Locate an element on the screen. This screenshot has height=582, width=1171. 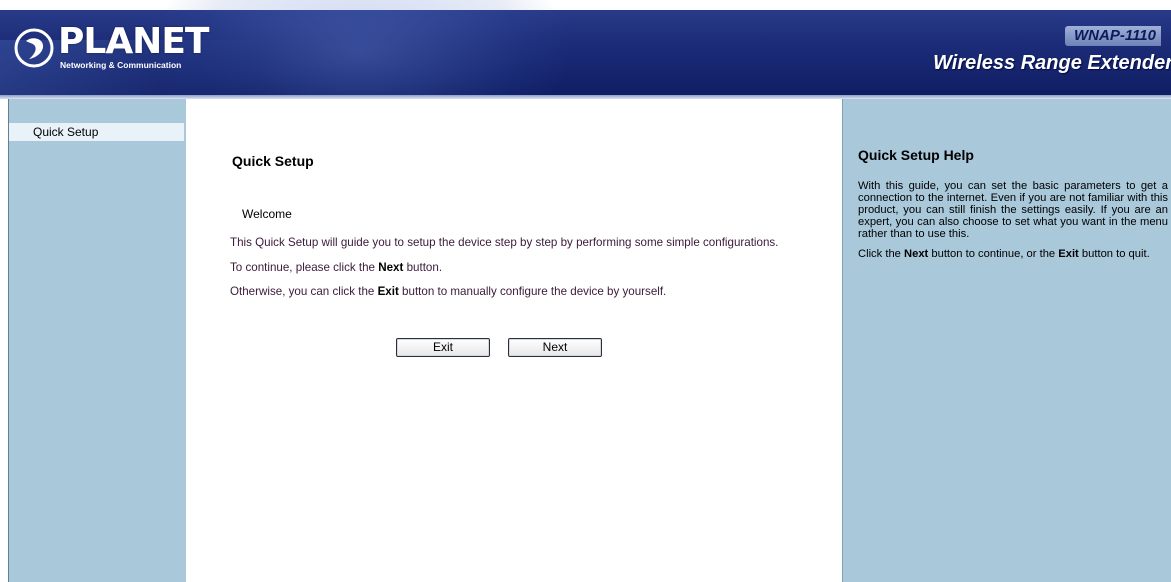
next-button: Next is located at coordinates (555, 347).